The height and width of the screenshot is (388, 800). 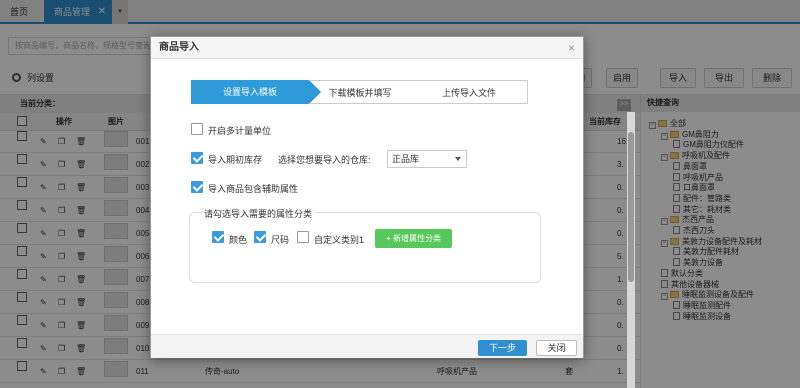 I want to click on attr-custom1-checkbox, so click(x=303, y=237).